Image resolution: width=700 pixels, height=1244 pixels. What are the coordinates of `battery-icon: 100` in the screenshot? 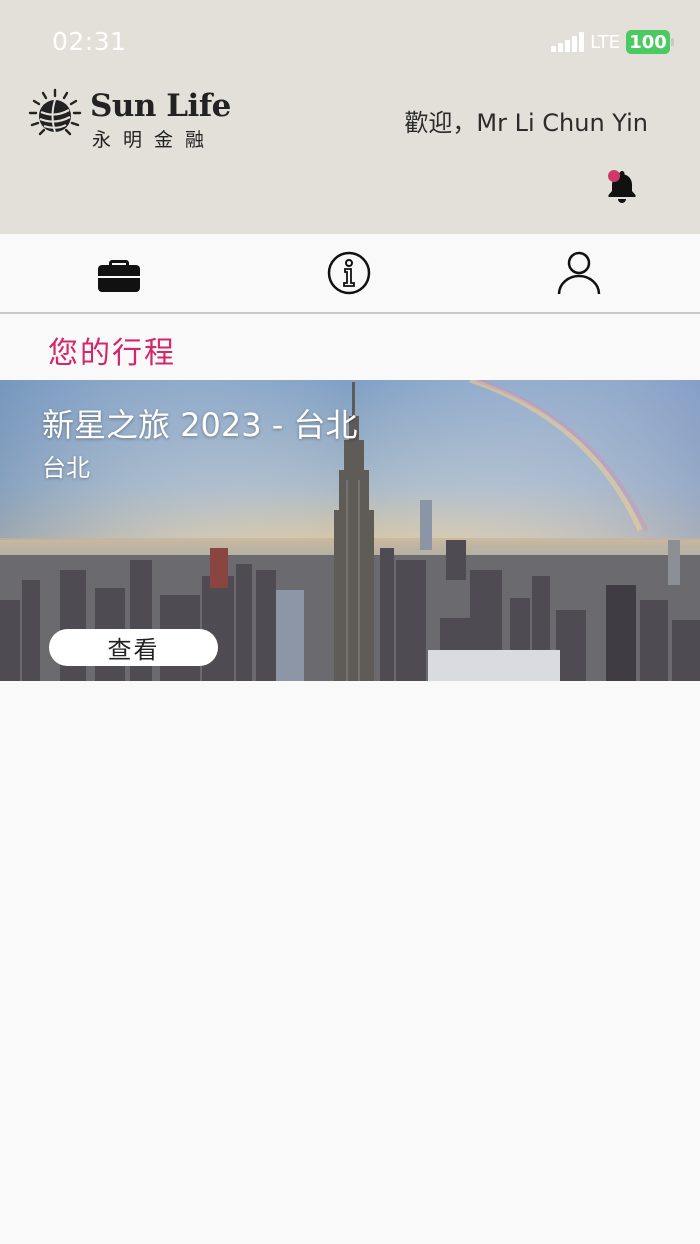 It's located at (650, 42).